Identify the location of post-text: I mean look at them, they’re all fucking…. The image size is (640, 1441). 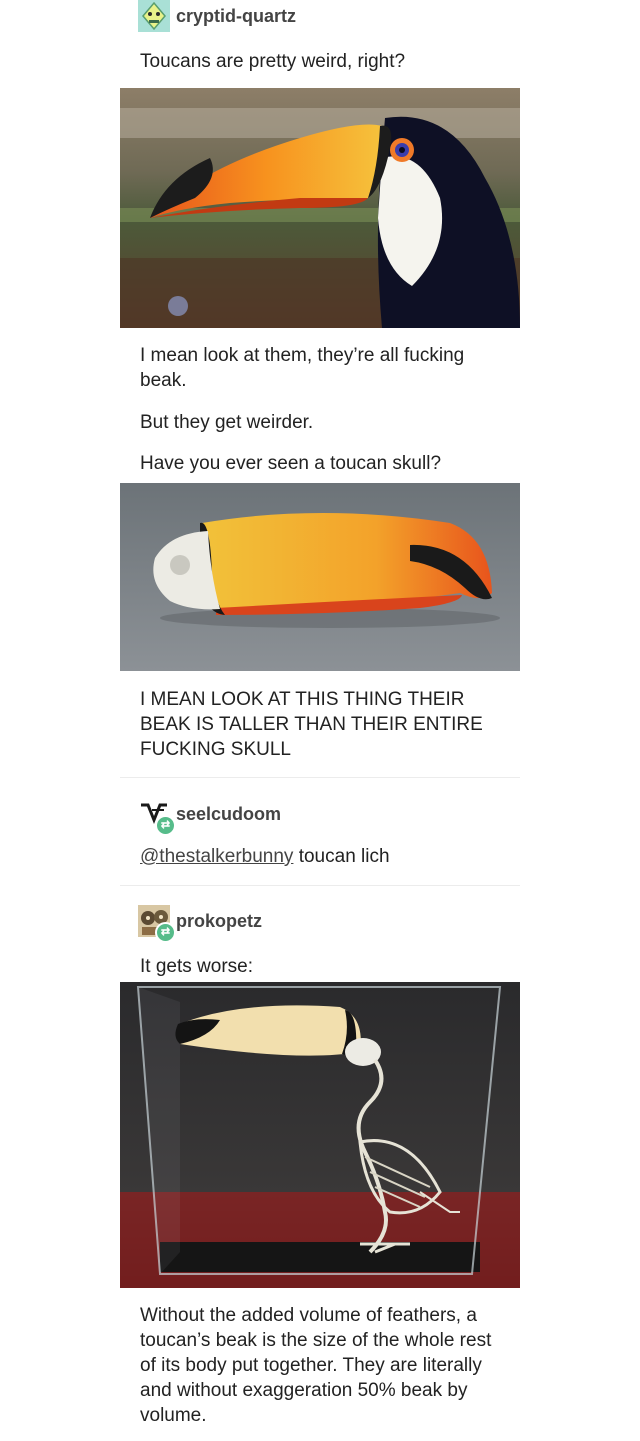
(302, 368).